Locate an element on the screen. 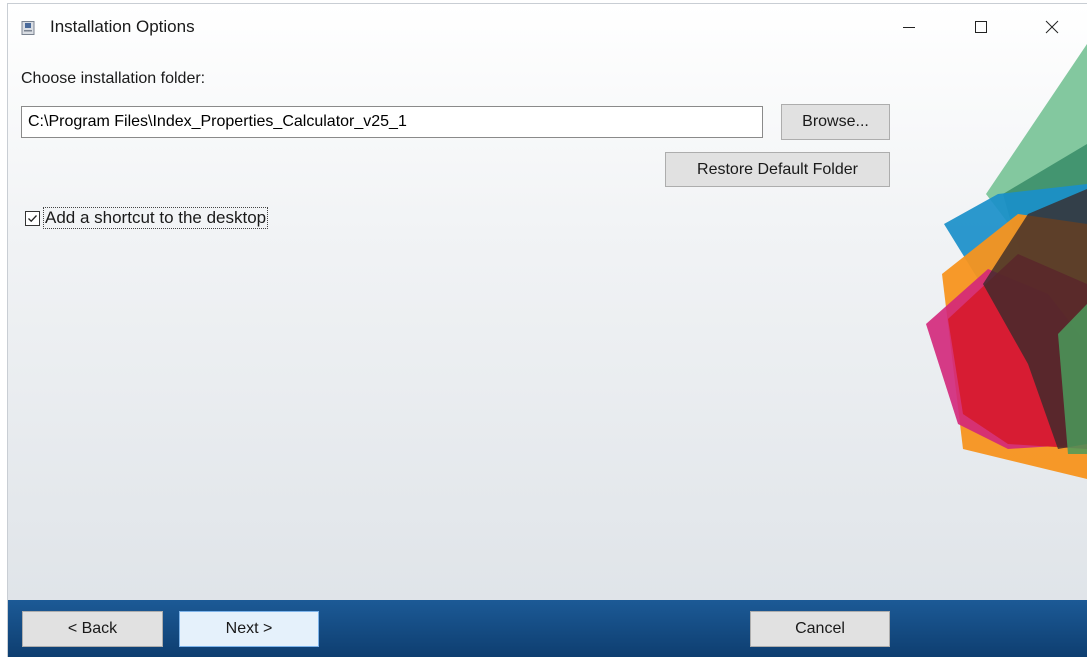 Image resolution: width=1087 pixels, height=657 pixels. desktop-shortcut-checkbox is located at coordinates (32, 218).